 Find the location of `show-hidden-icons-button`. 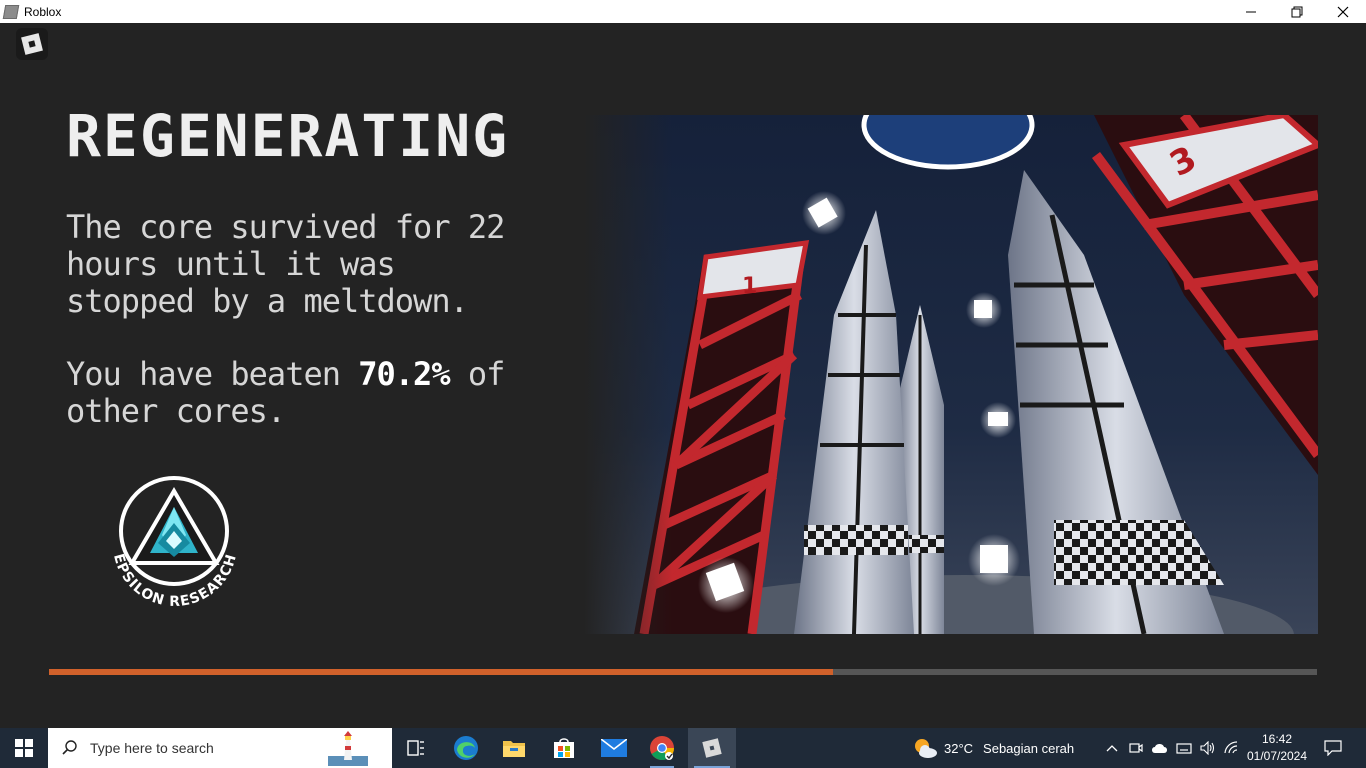

show-hidden-icons-button is located at coordinates (1112, 748).